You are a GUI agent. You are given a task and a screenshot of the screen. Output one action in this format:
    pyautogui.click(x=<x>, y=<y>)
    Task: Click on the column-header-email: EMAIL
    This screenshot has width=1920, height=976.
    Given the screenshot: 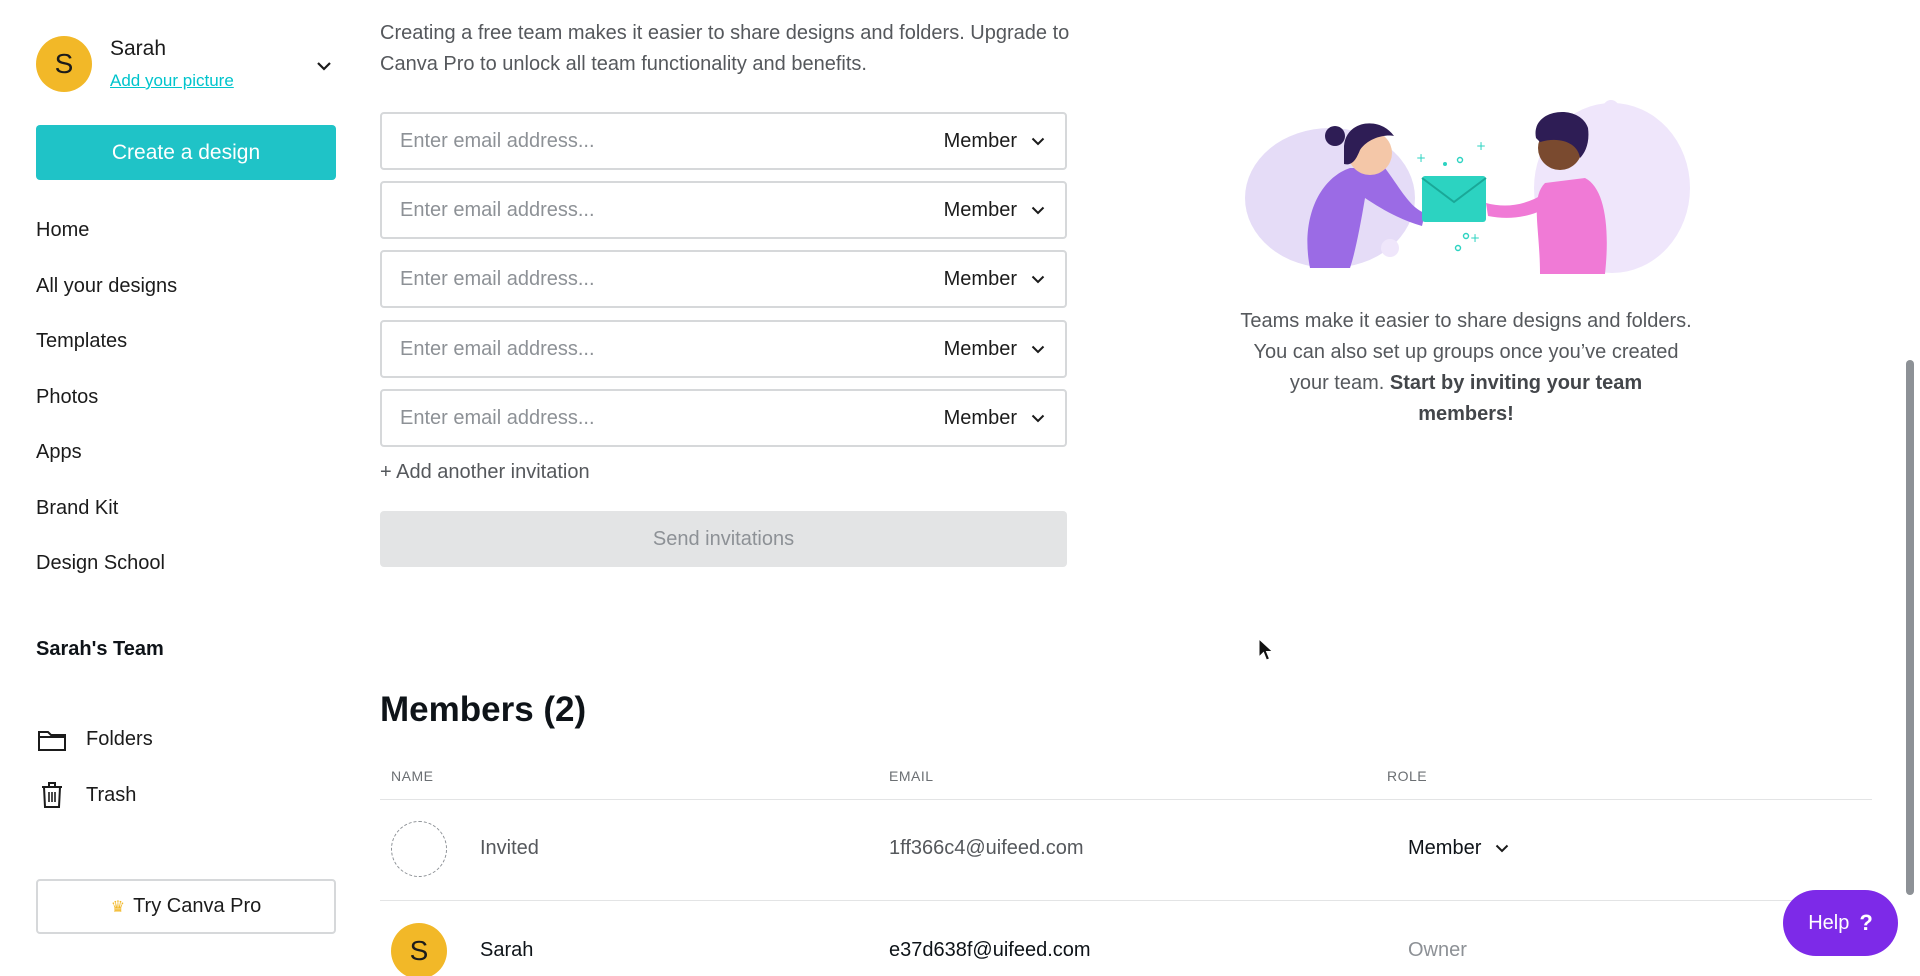 What is the action you would take?
    pyautogui.click(x=911, y=776)
    